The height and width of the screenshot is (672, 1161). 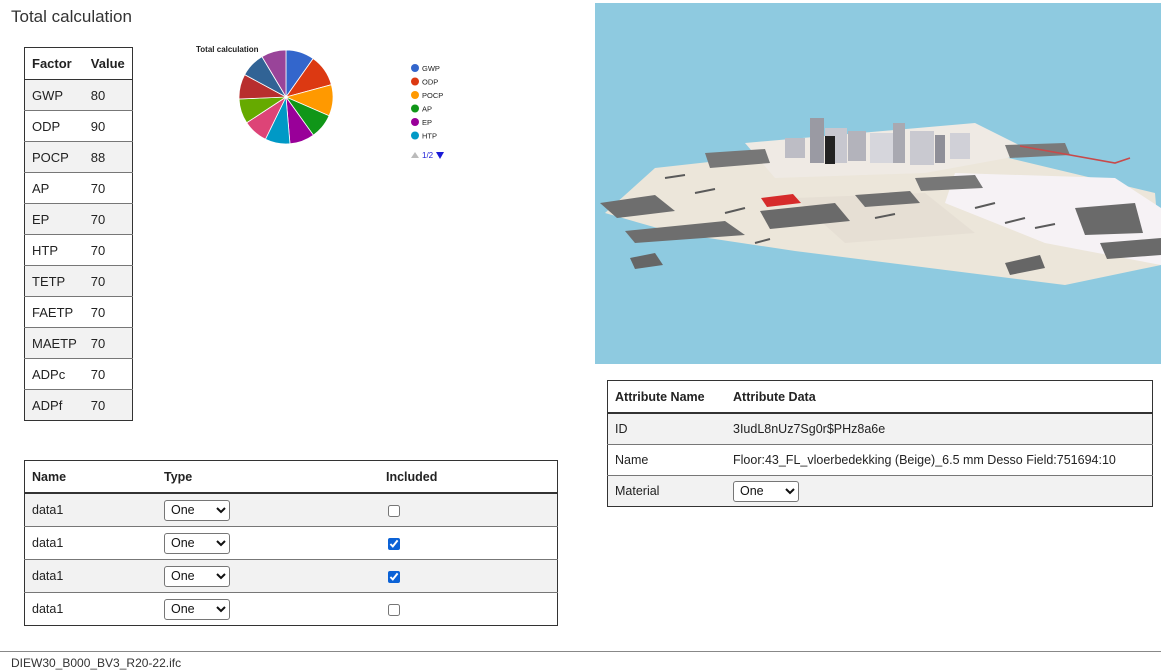 I want to click on included-header: Included, so click(x=468, y=477).